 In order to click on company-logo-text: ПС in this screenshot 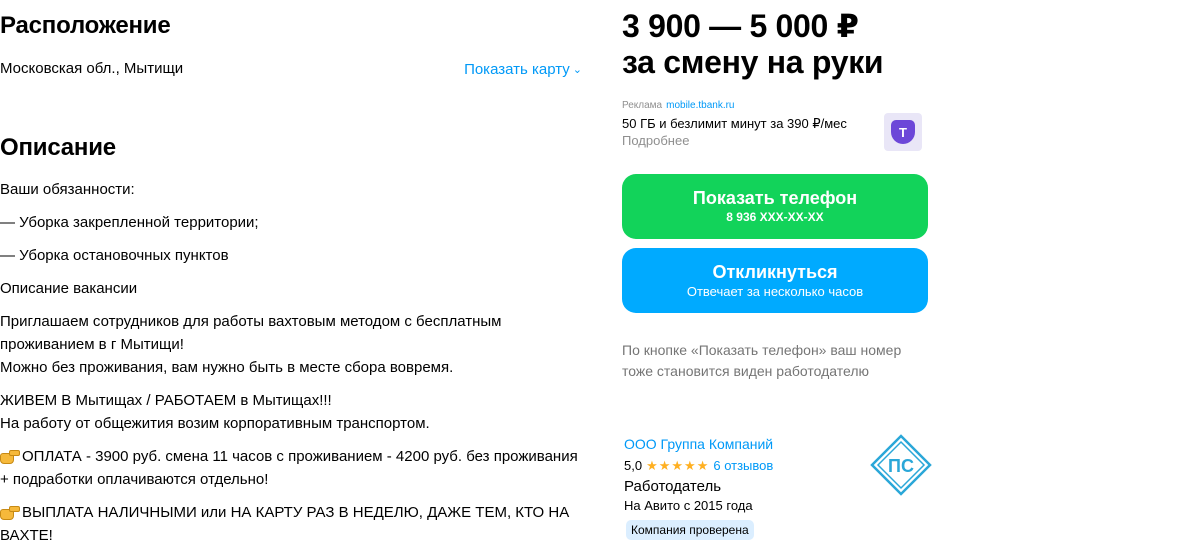, I will do `click(901, 466)`.